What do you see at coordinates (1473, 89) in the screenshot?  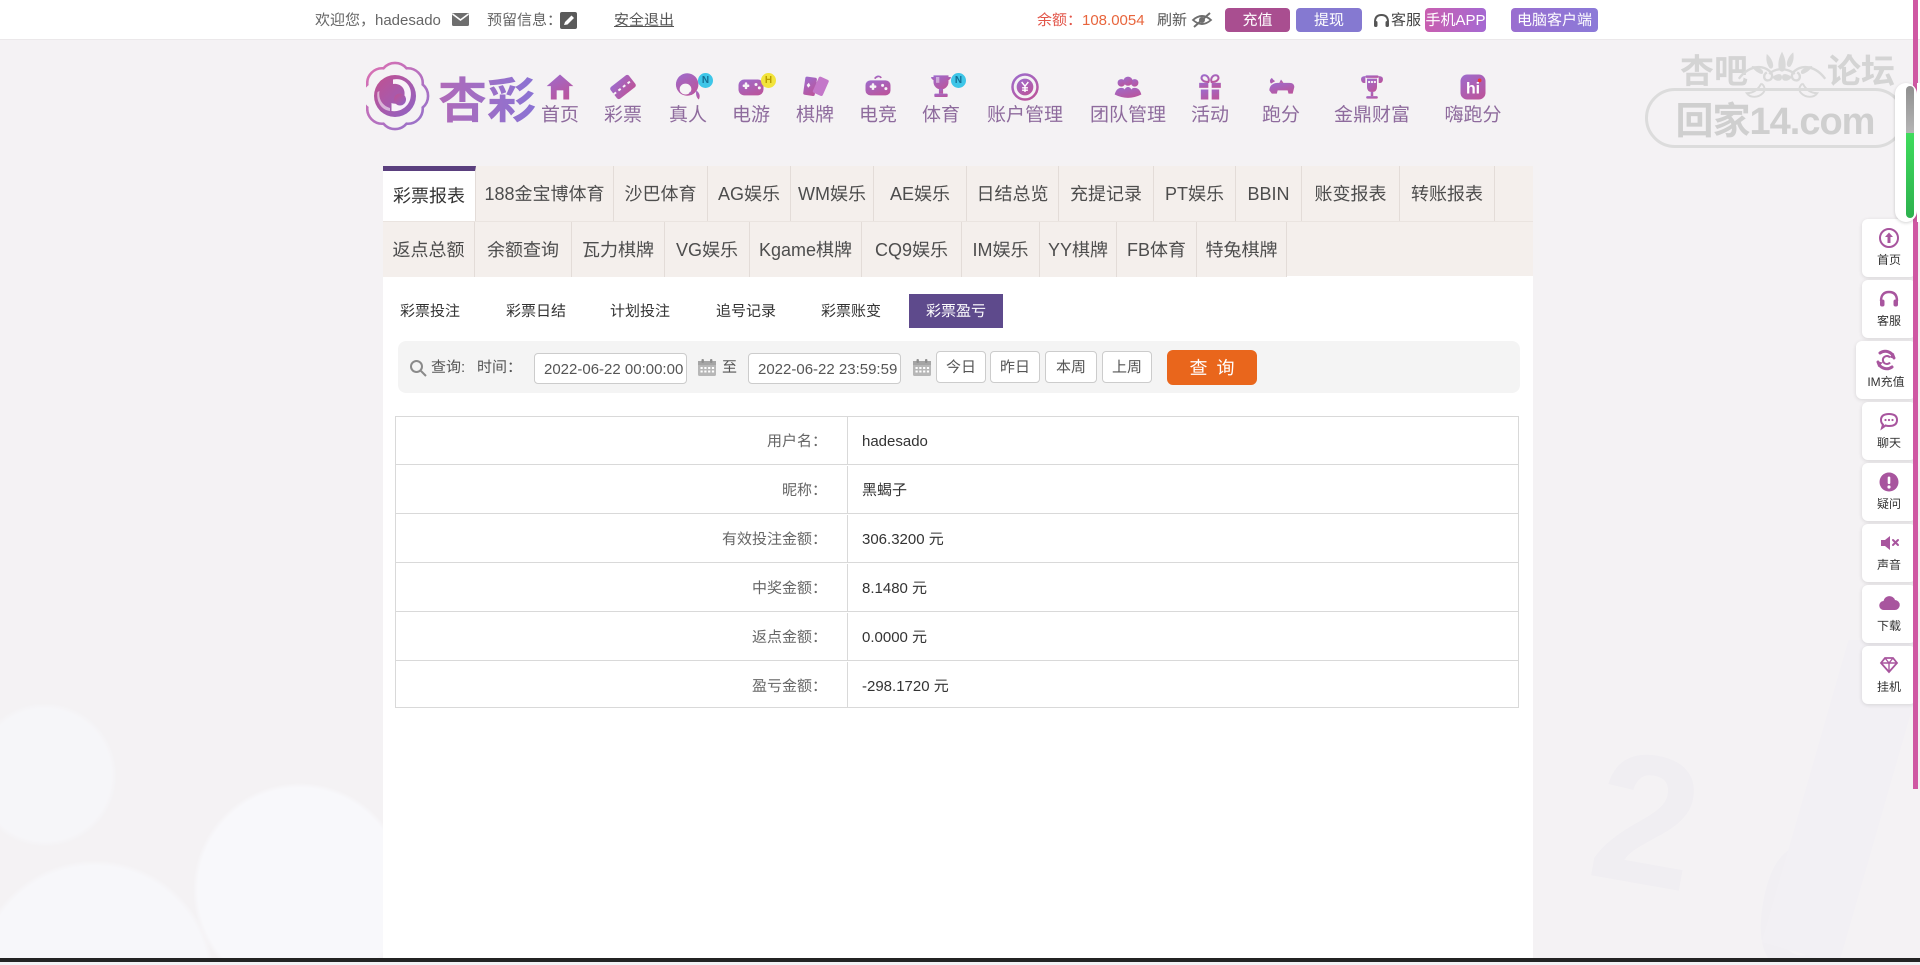 I see `svg-text: hi` at bounding box center [1473, 89].